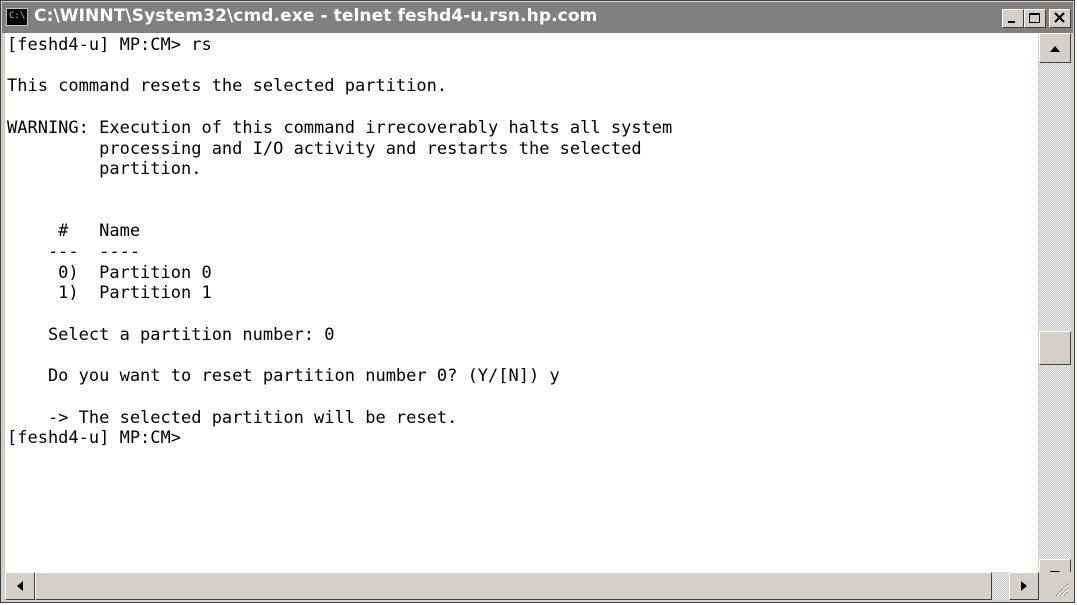 Image resolution: width=1077 pixels, height=605 pixels. I want to click on console-line: 1) Partition 1, so click(109, 293).